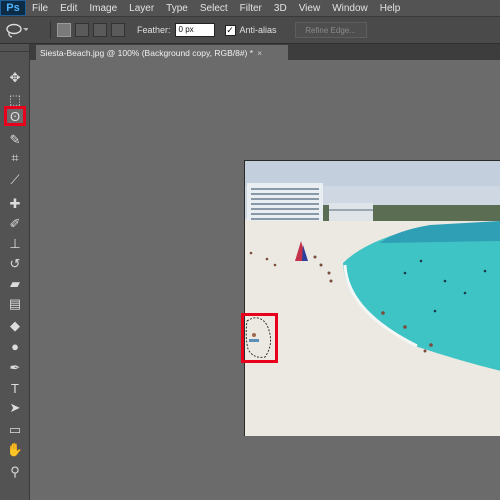  I want to click on history-brush-tool: ↺, so click(15, 264).